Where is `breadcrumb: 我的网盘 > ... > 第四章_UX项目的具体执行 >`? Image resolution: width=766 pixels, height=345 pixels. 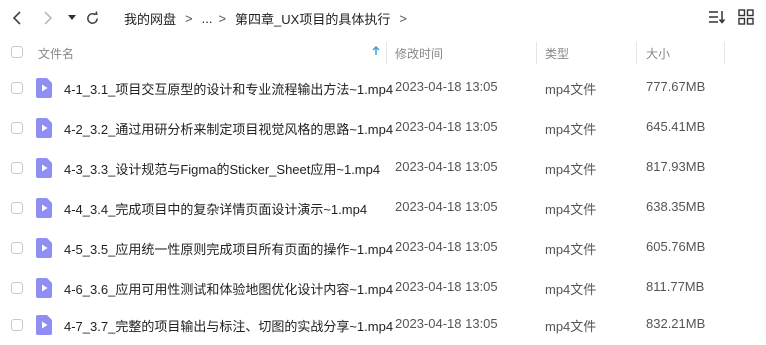
breadcrumb: 我的网盘 > ... > 第四章_UX项目的具体执行 > is located at coordinates (270, 18).